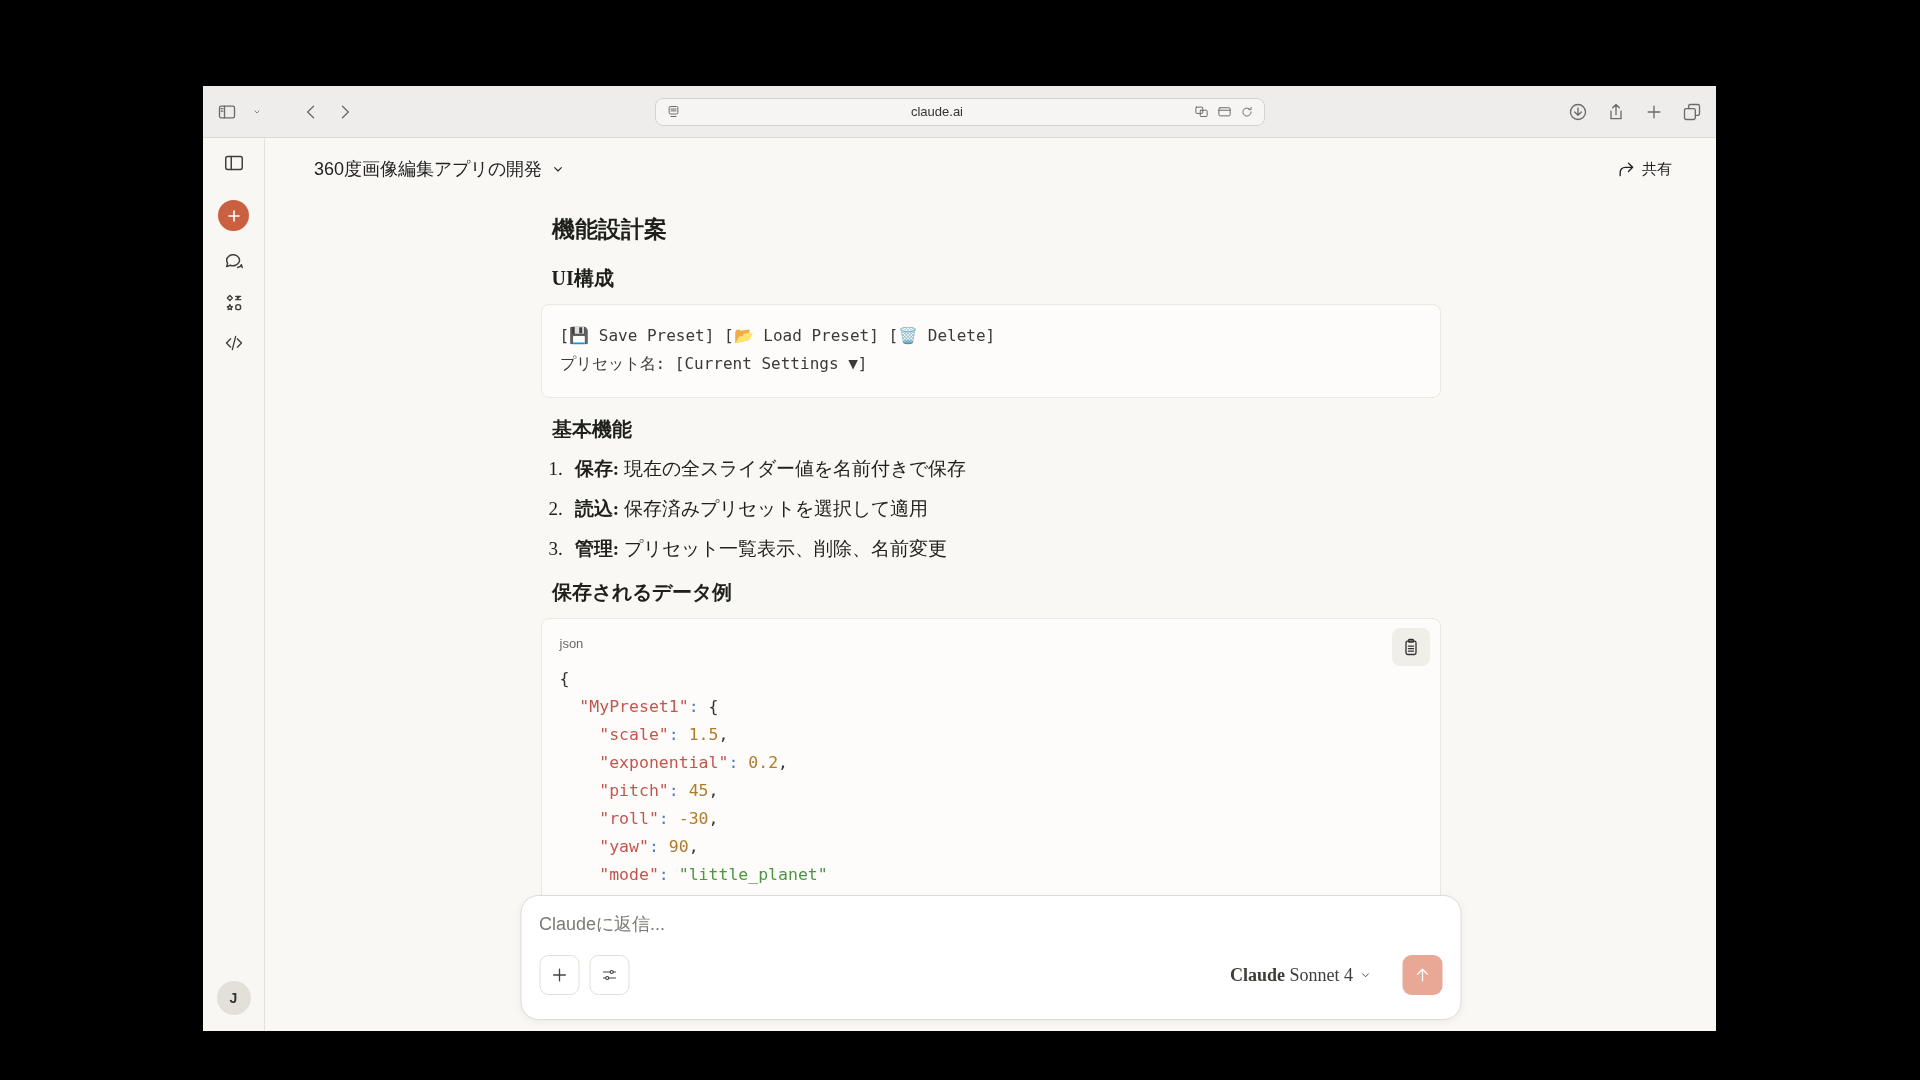  What do you see at coordinates (936, 111) in the screenshot?
I see `url-text: claude.ai` at bounding box center [936, 111].